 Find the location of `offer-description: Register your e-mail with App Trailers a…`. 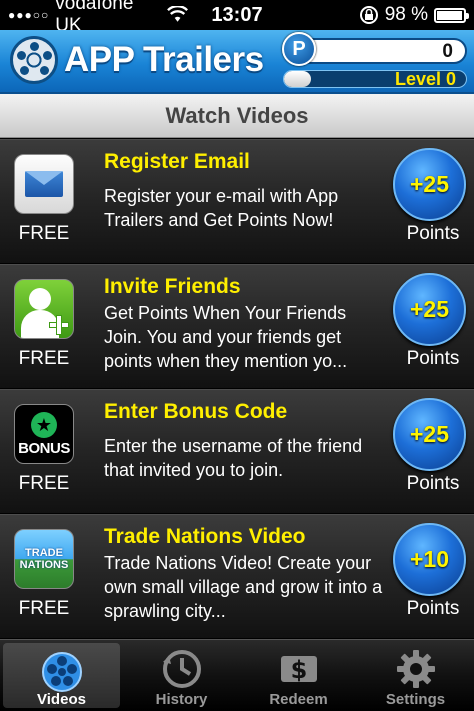

offer-description: Register your e-mail with App Trailers a… is located at coordinates (221, 208).